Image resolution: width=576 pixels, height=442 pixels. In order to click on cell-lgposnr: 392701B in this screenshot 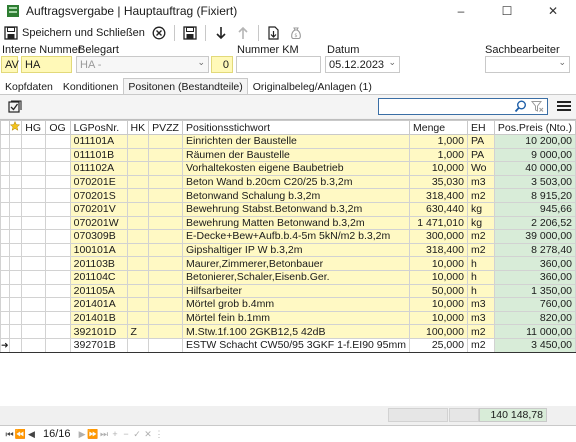, I will do `click(98, 345)`.